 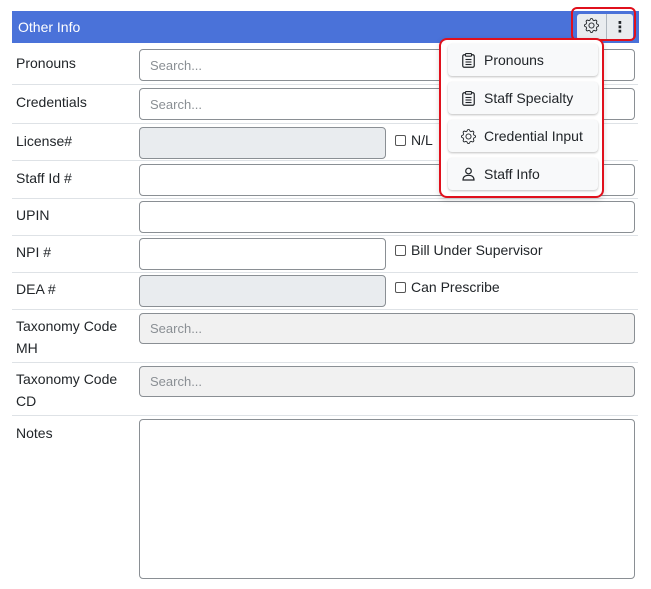 I want to click on npi-input, so click(x=262, y=254).